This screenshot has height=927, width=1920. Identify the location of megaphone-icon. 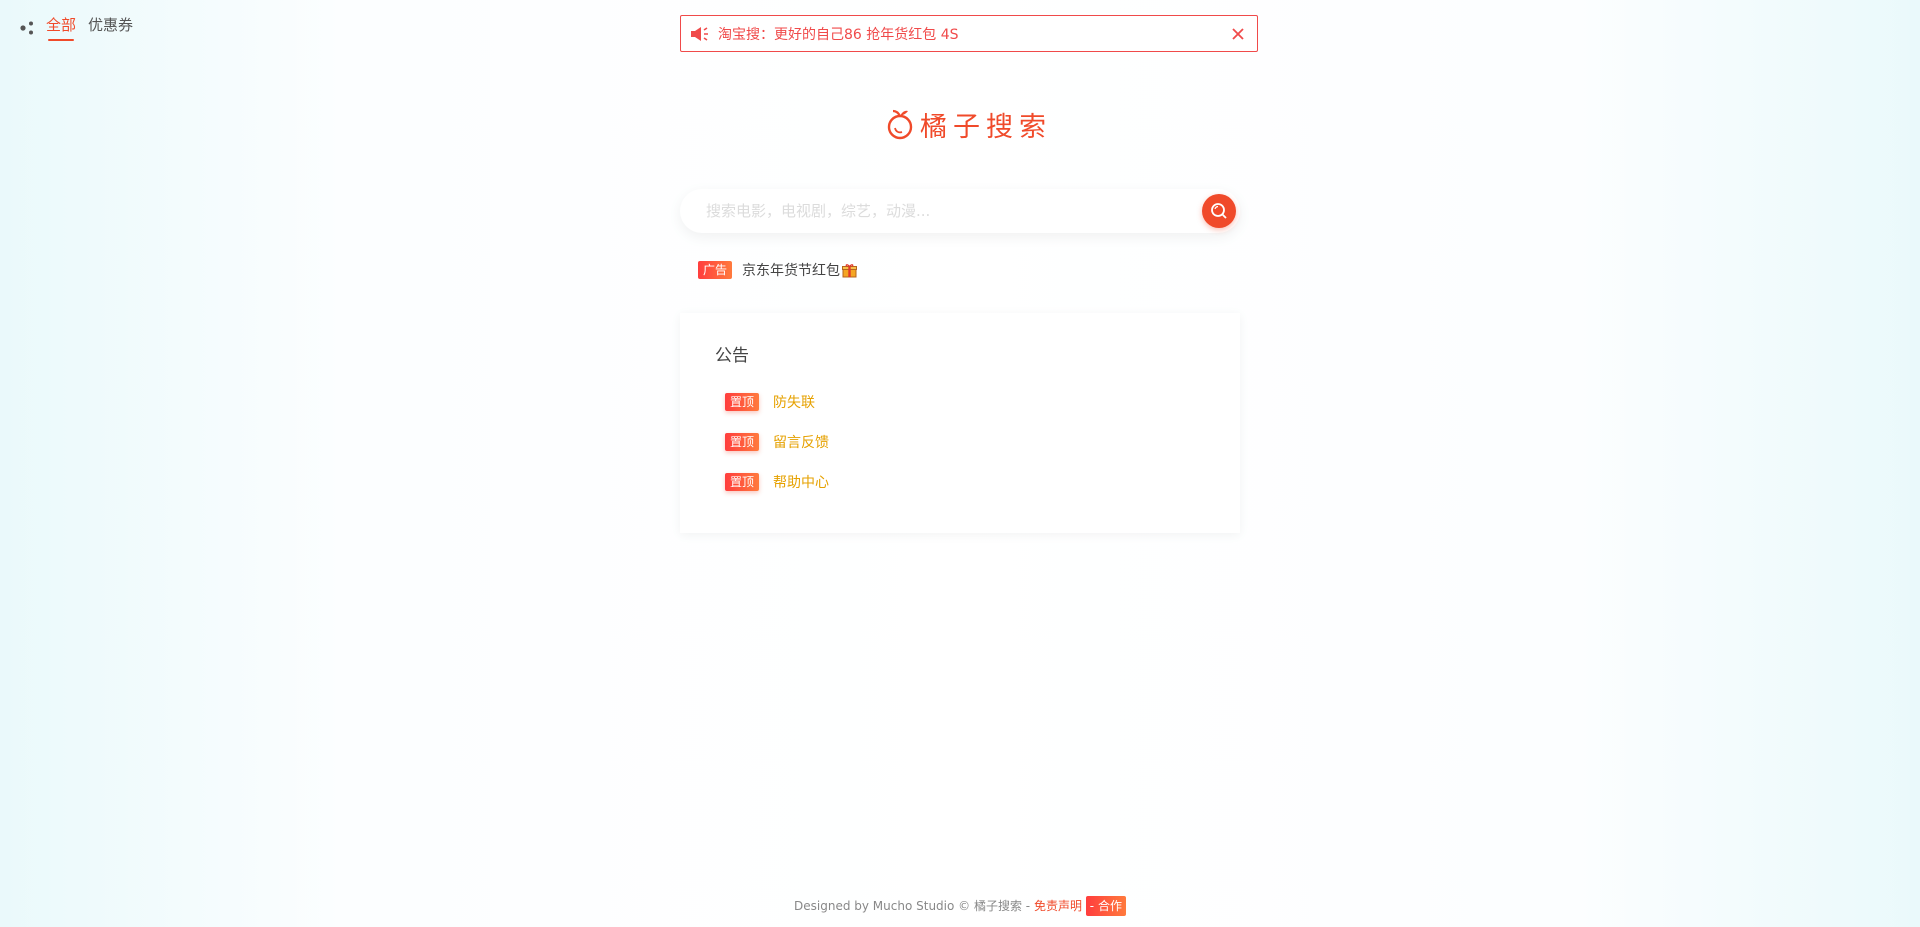
(699, 33).